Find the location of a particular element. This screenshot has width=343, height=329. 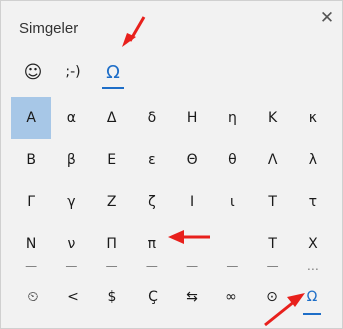

symbol-cell: β is located at coordinates (71, 160).